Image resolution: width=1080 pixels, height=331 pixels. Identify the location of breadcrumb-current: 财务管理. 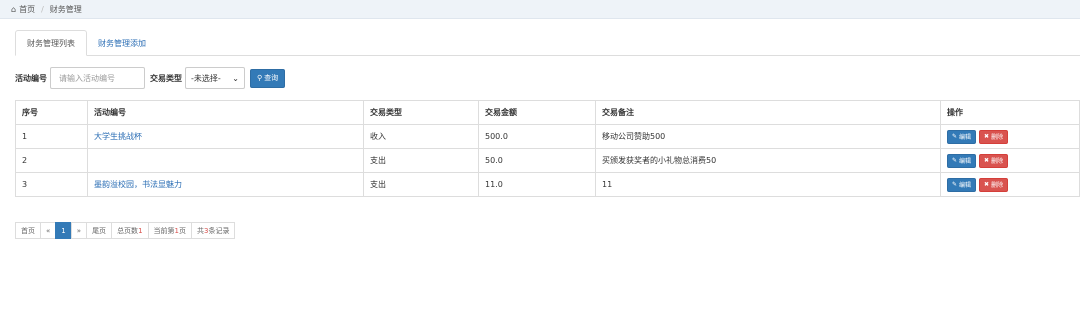
(65, 9).